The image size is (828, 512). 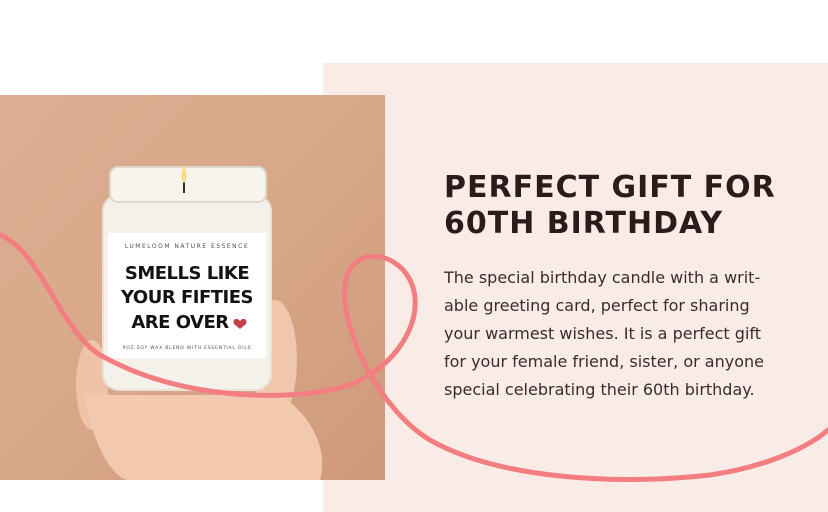 I want to click on label-footnote: 9OZ SOY WAX BLEND WITH ESSENTIAL OILS, so click(x=187, y=348).